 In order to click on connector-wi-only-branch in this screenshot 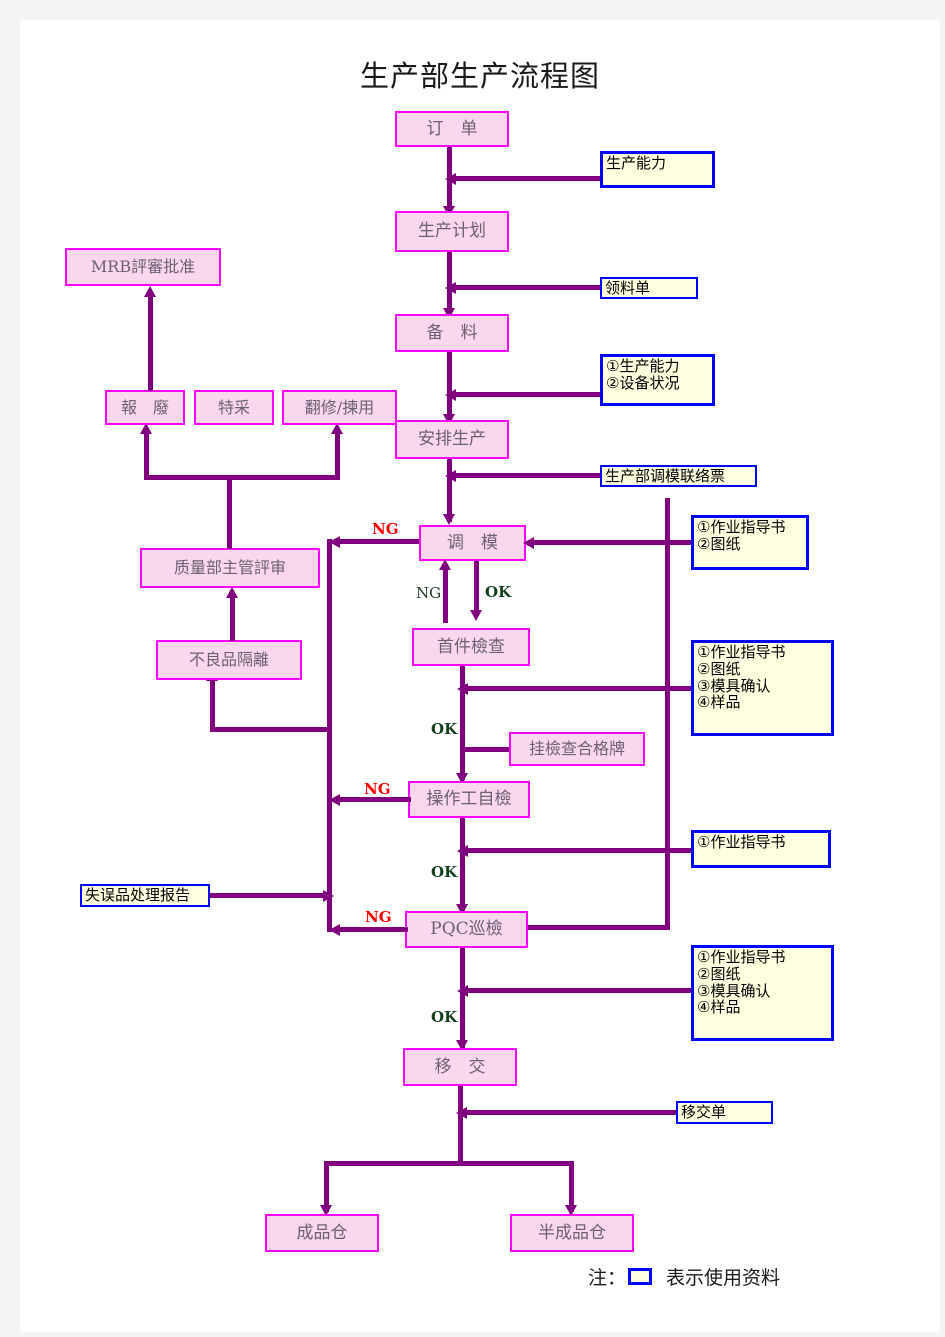, I will do `click(578, 850)`.